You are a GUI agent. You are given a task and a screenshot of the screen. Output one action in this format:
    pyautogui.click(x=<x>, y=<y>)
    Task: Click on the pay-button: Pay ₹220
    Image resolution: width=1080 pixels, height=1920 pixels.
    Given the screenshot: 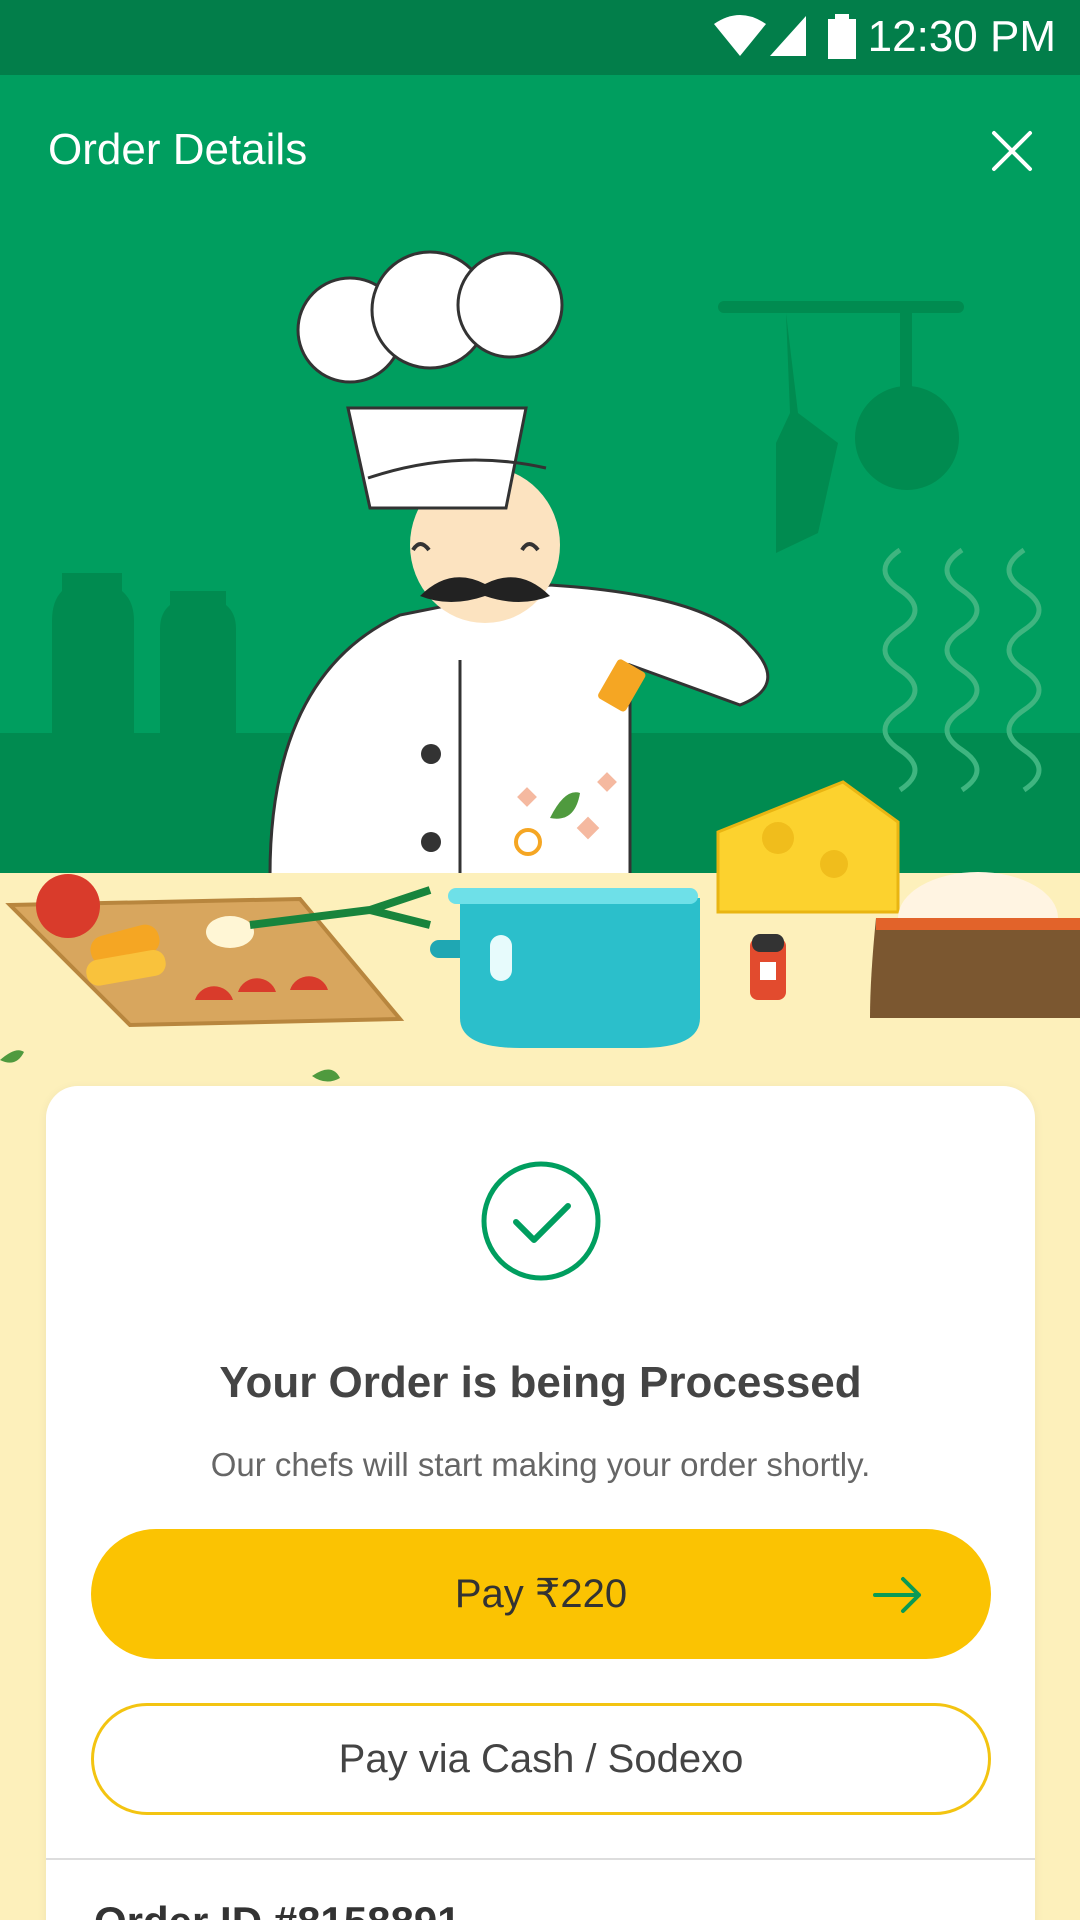 What is the action you would take?
    pyautogui.click(x=541, y=1594)
    